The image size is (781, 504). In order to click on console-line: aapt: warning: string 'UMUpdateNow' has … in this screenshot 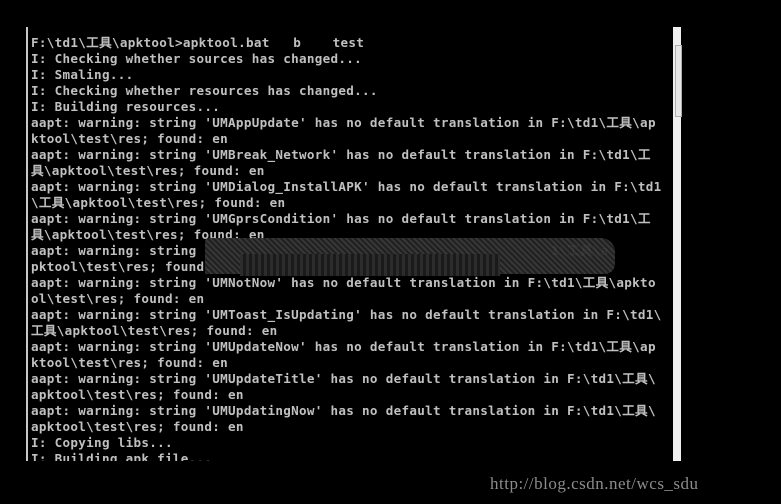, I will do `click(343, 346)`.